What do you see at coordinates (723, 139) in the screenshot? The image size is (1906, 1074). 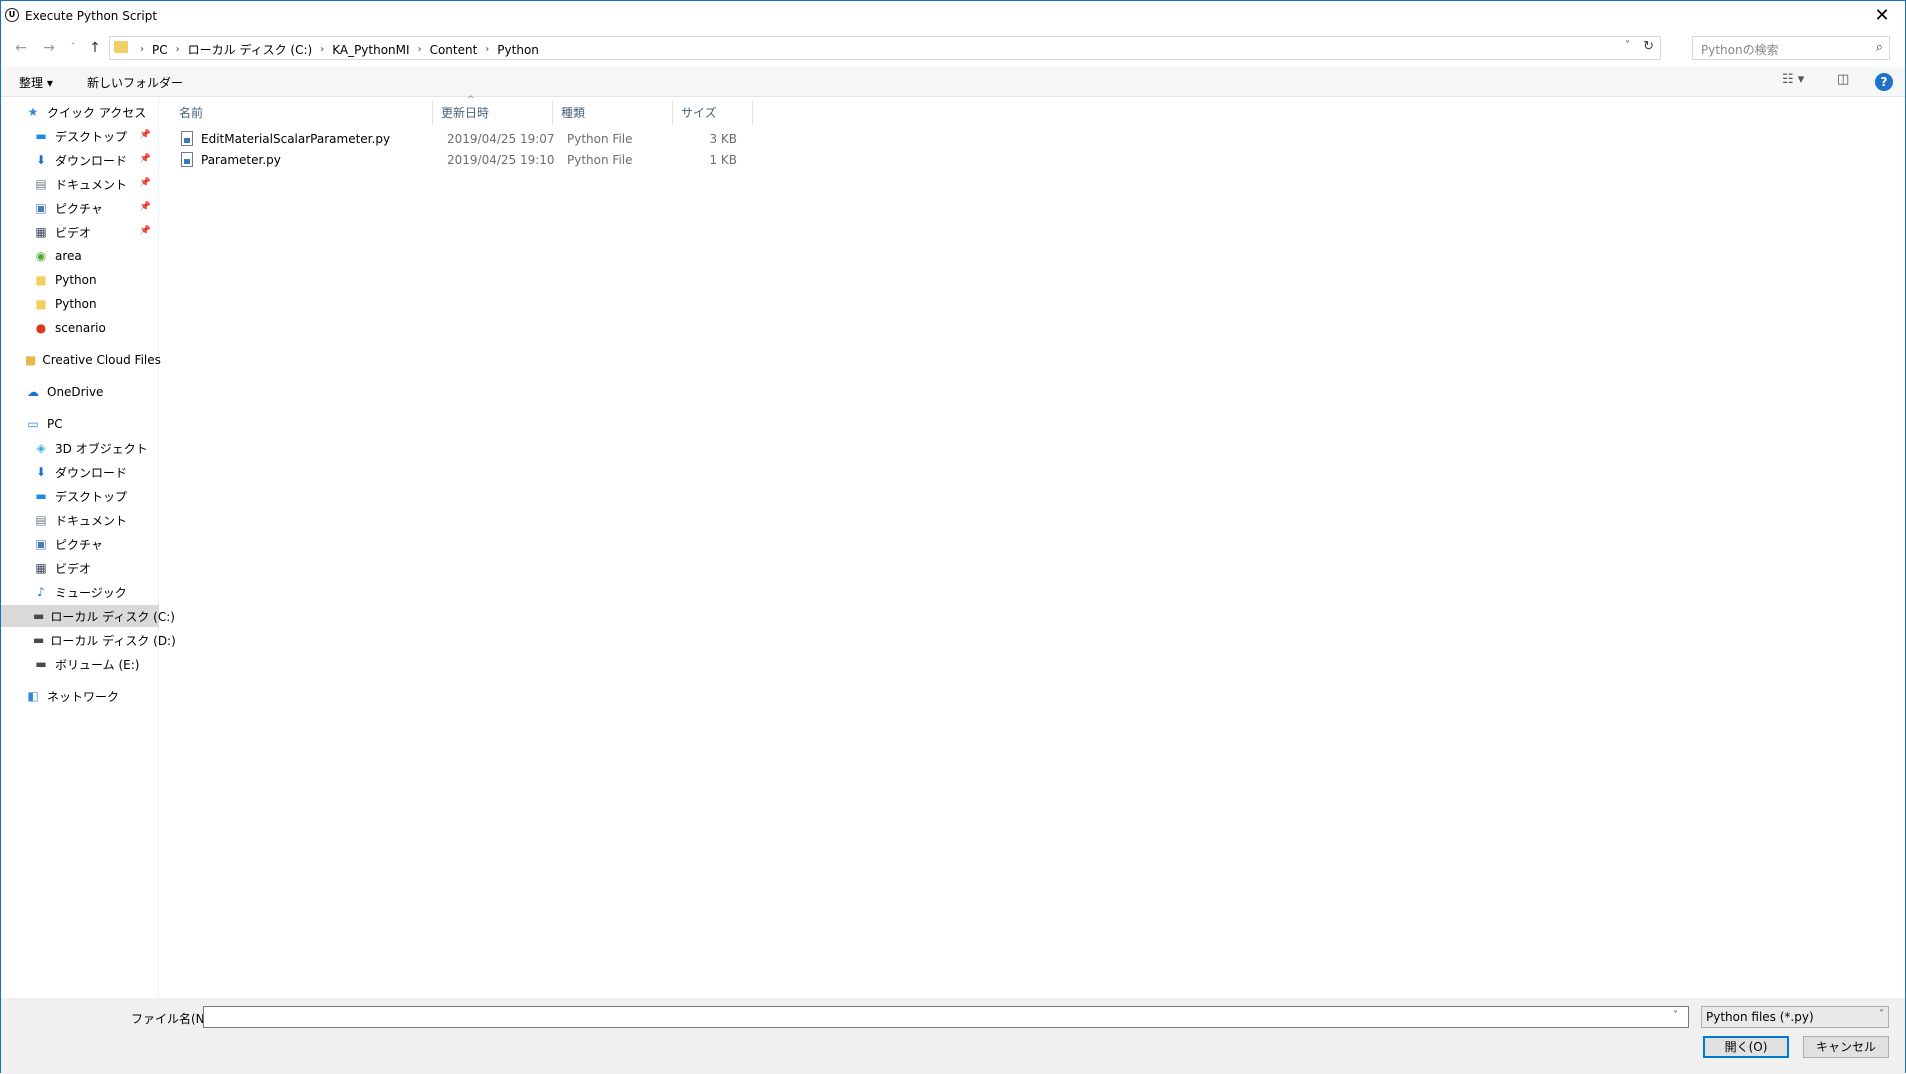 I see `file-size: 3 KB` at bounding box center [723, 139].